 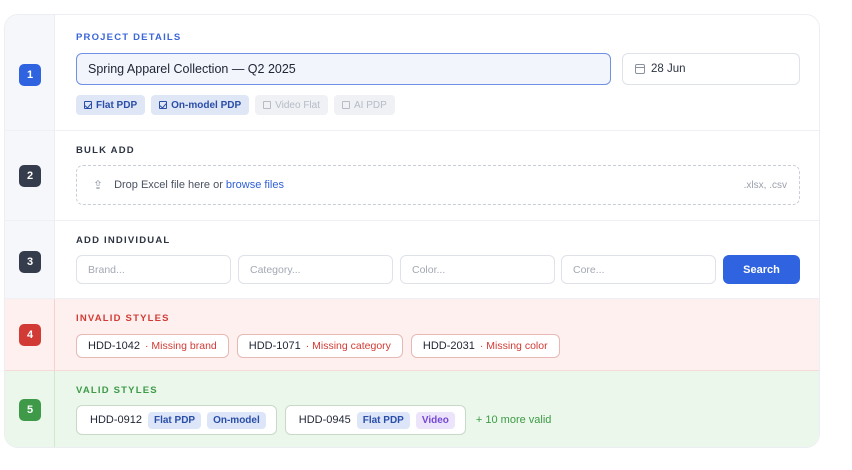 What do you see at coordinates (370, 105) in the screenshot?
I see `chip-label: AI PDP` at bounding box center [370, 105].